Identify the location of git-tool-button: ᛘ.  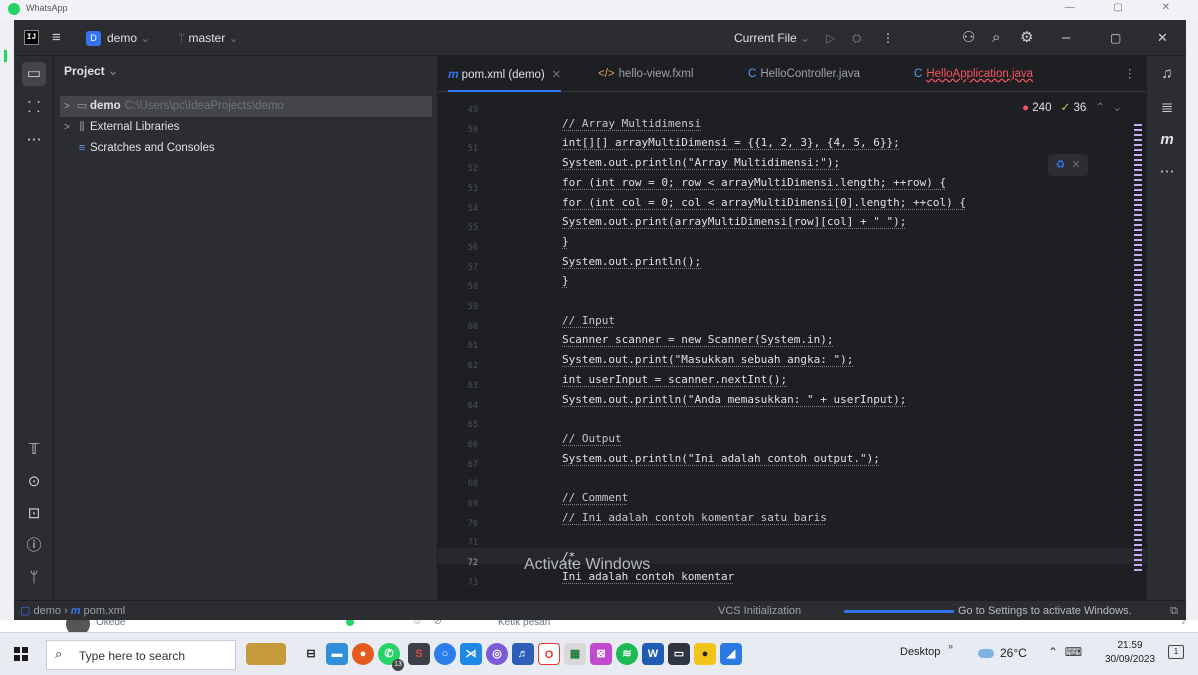
(34, 578).